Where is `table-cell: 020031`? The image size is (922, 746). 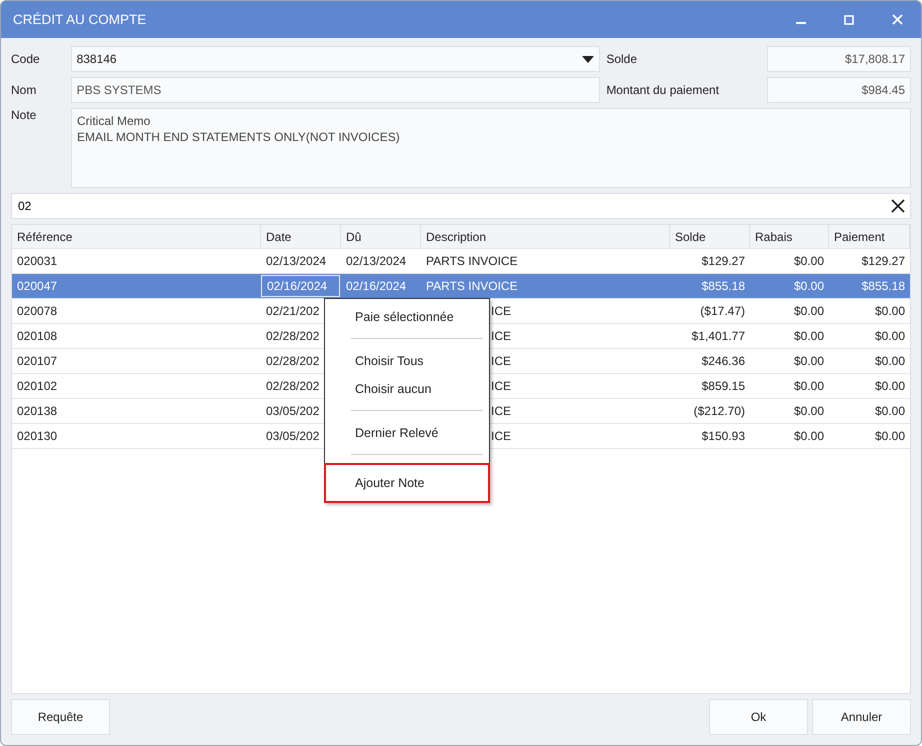 table-cell: 020031 is located at coordinates (37, 261).